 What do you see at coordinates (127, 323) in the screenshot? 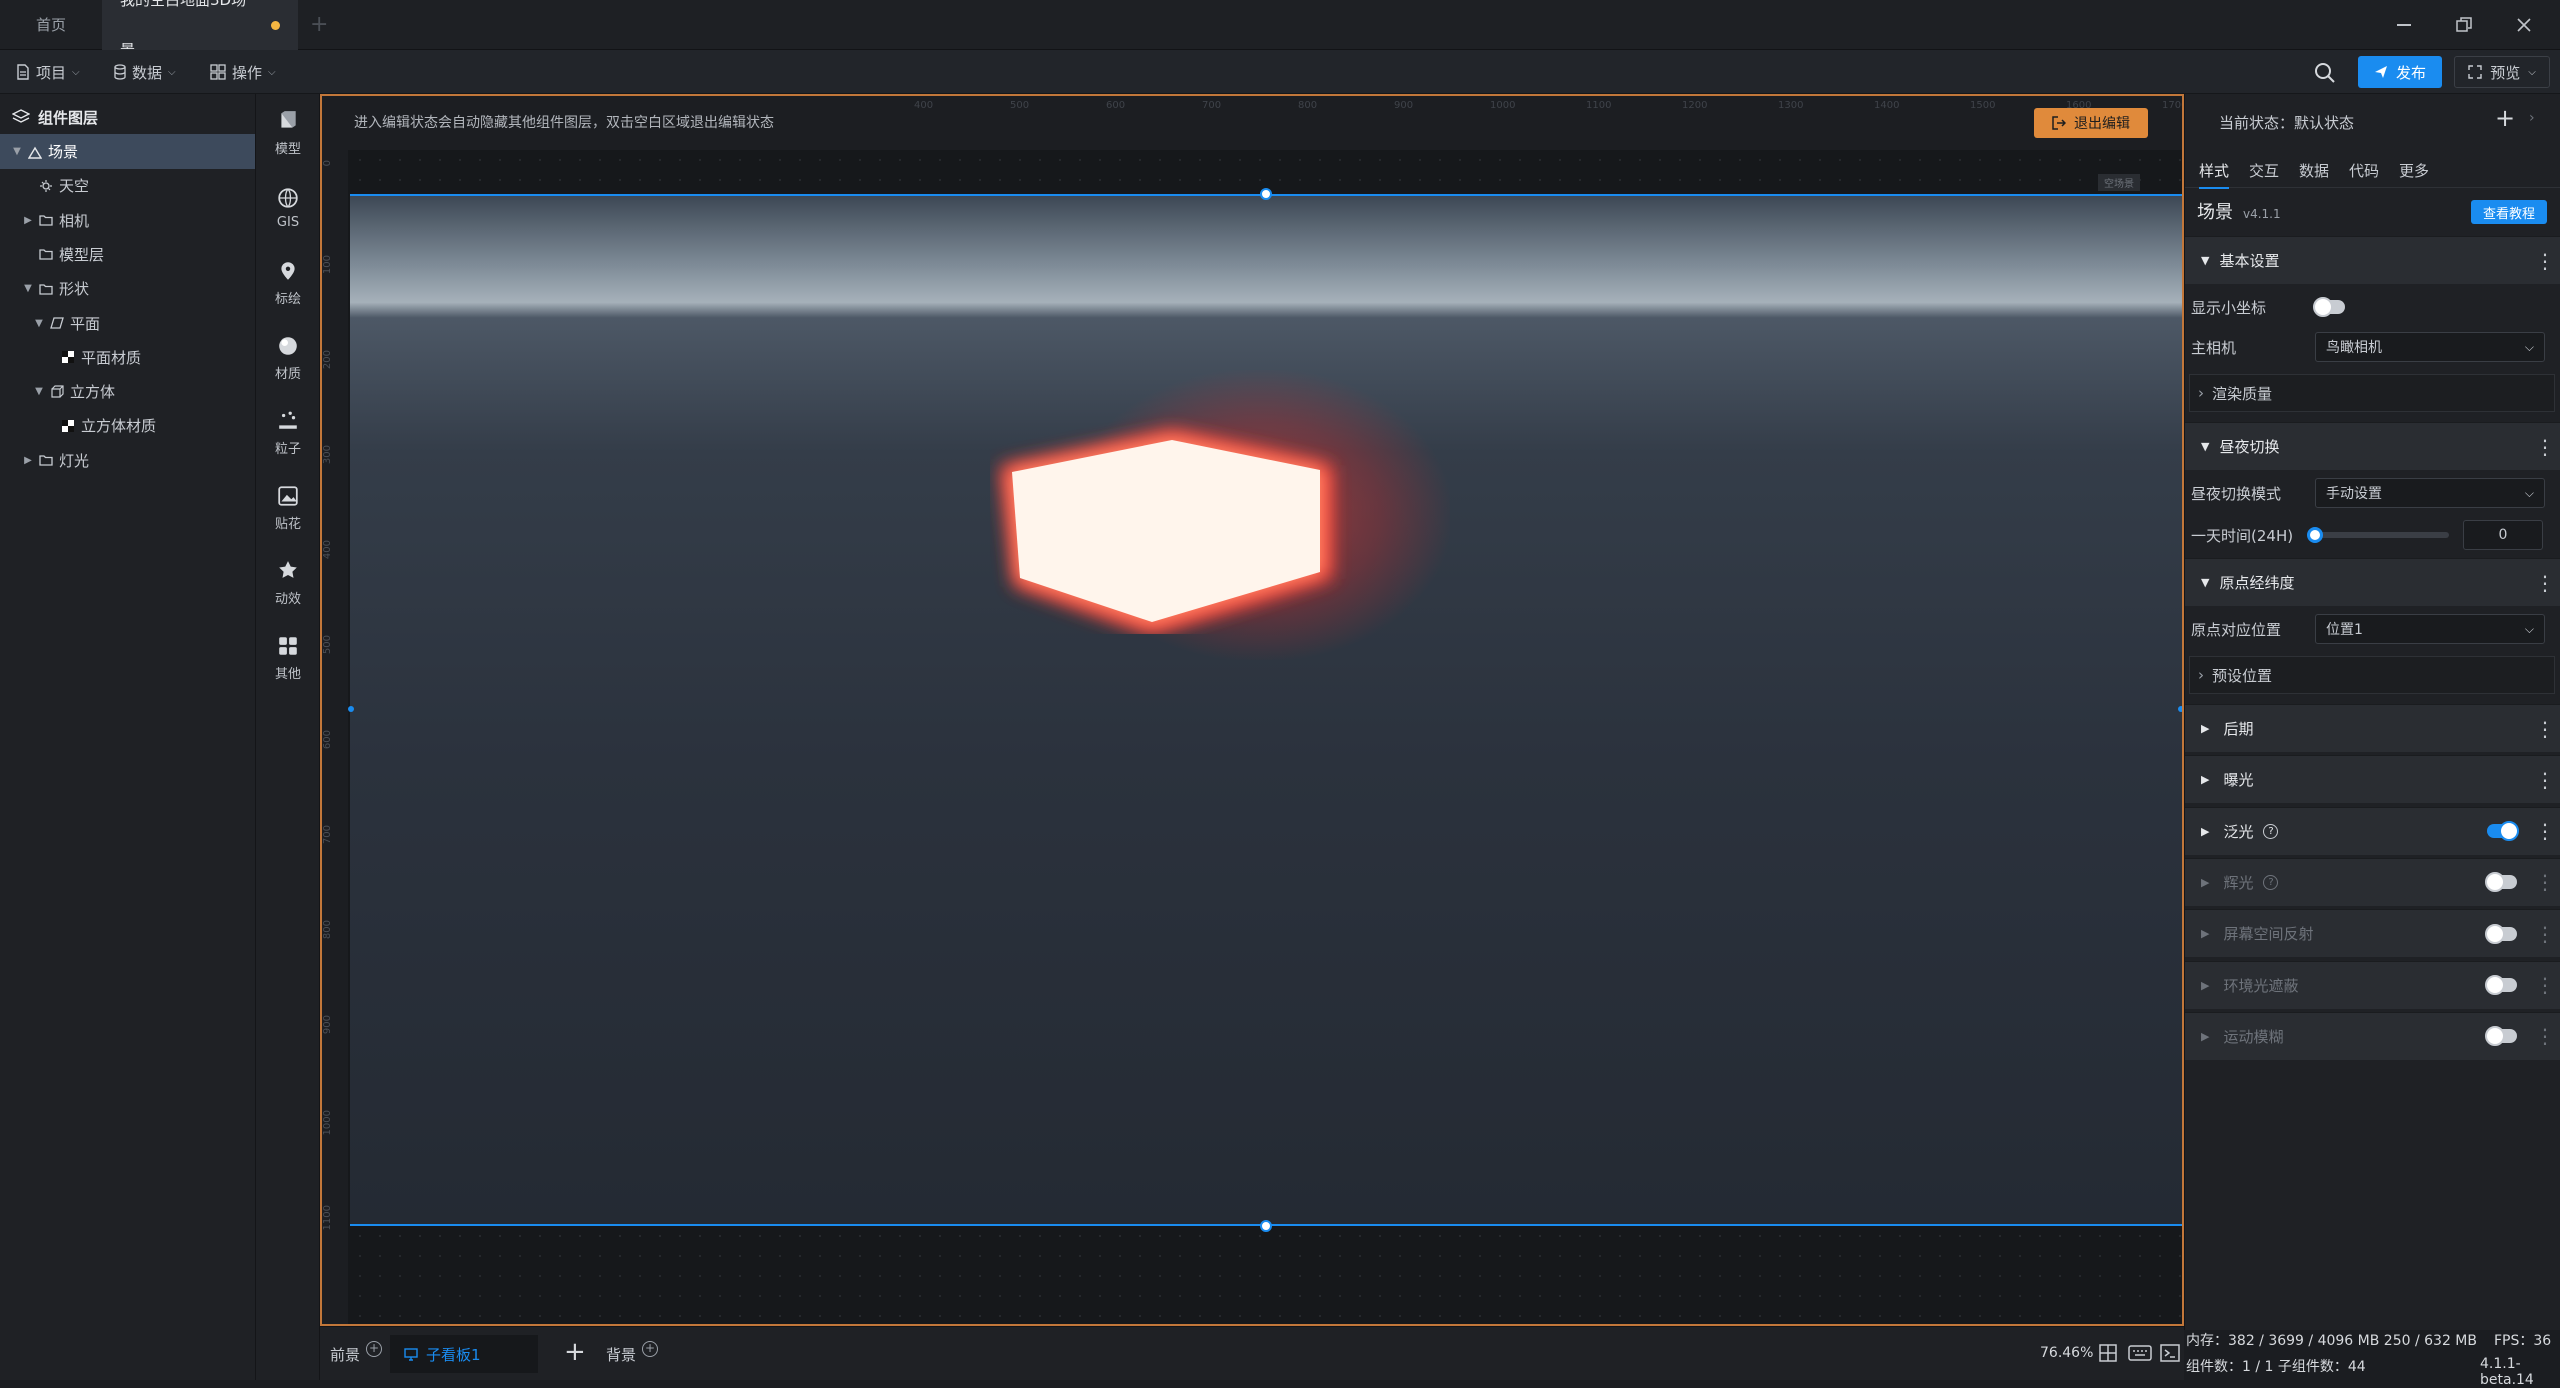
I see `layer-item: ▼ 平面` at bounding box center [127, 323].